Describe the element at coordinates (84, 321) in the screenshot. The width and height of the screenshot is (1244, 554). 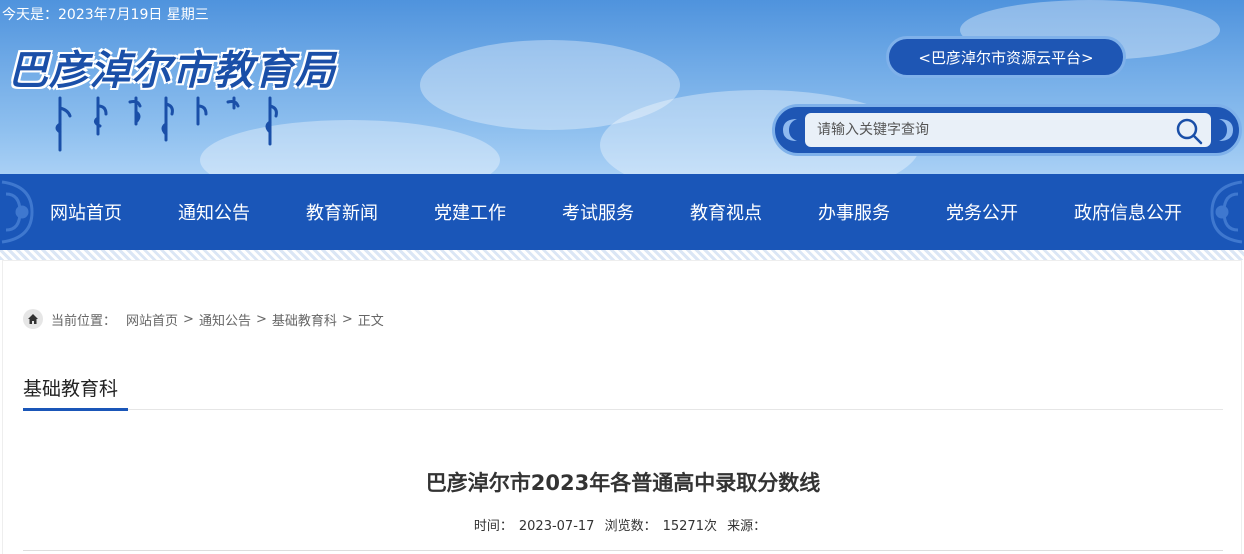
I see `breadcrumb-label: 当前位置：` at that location.